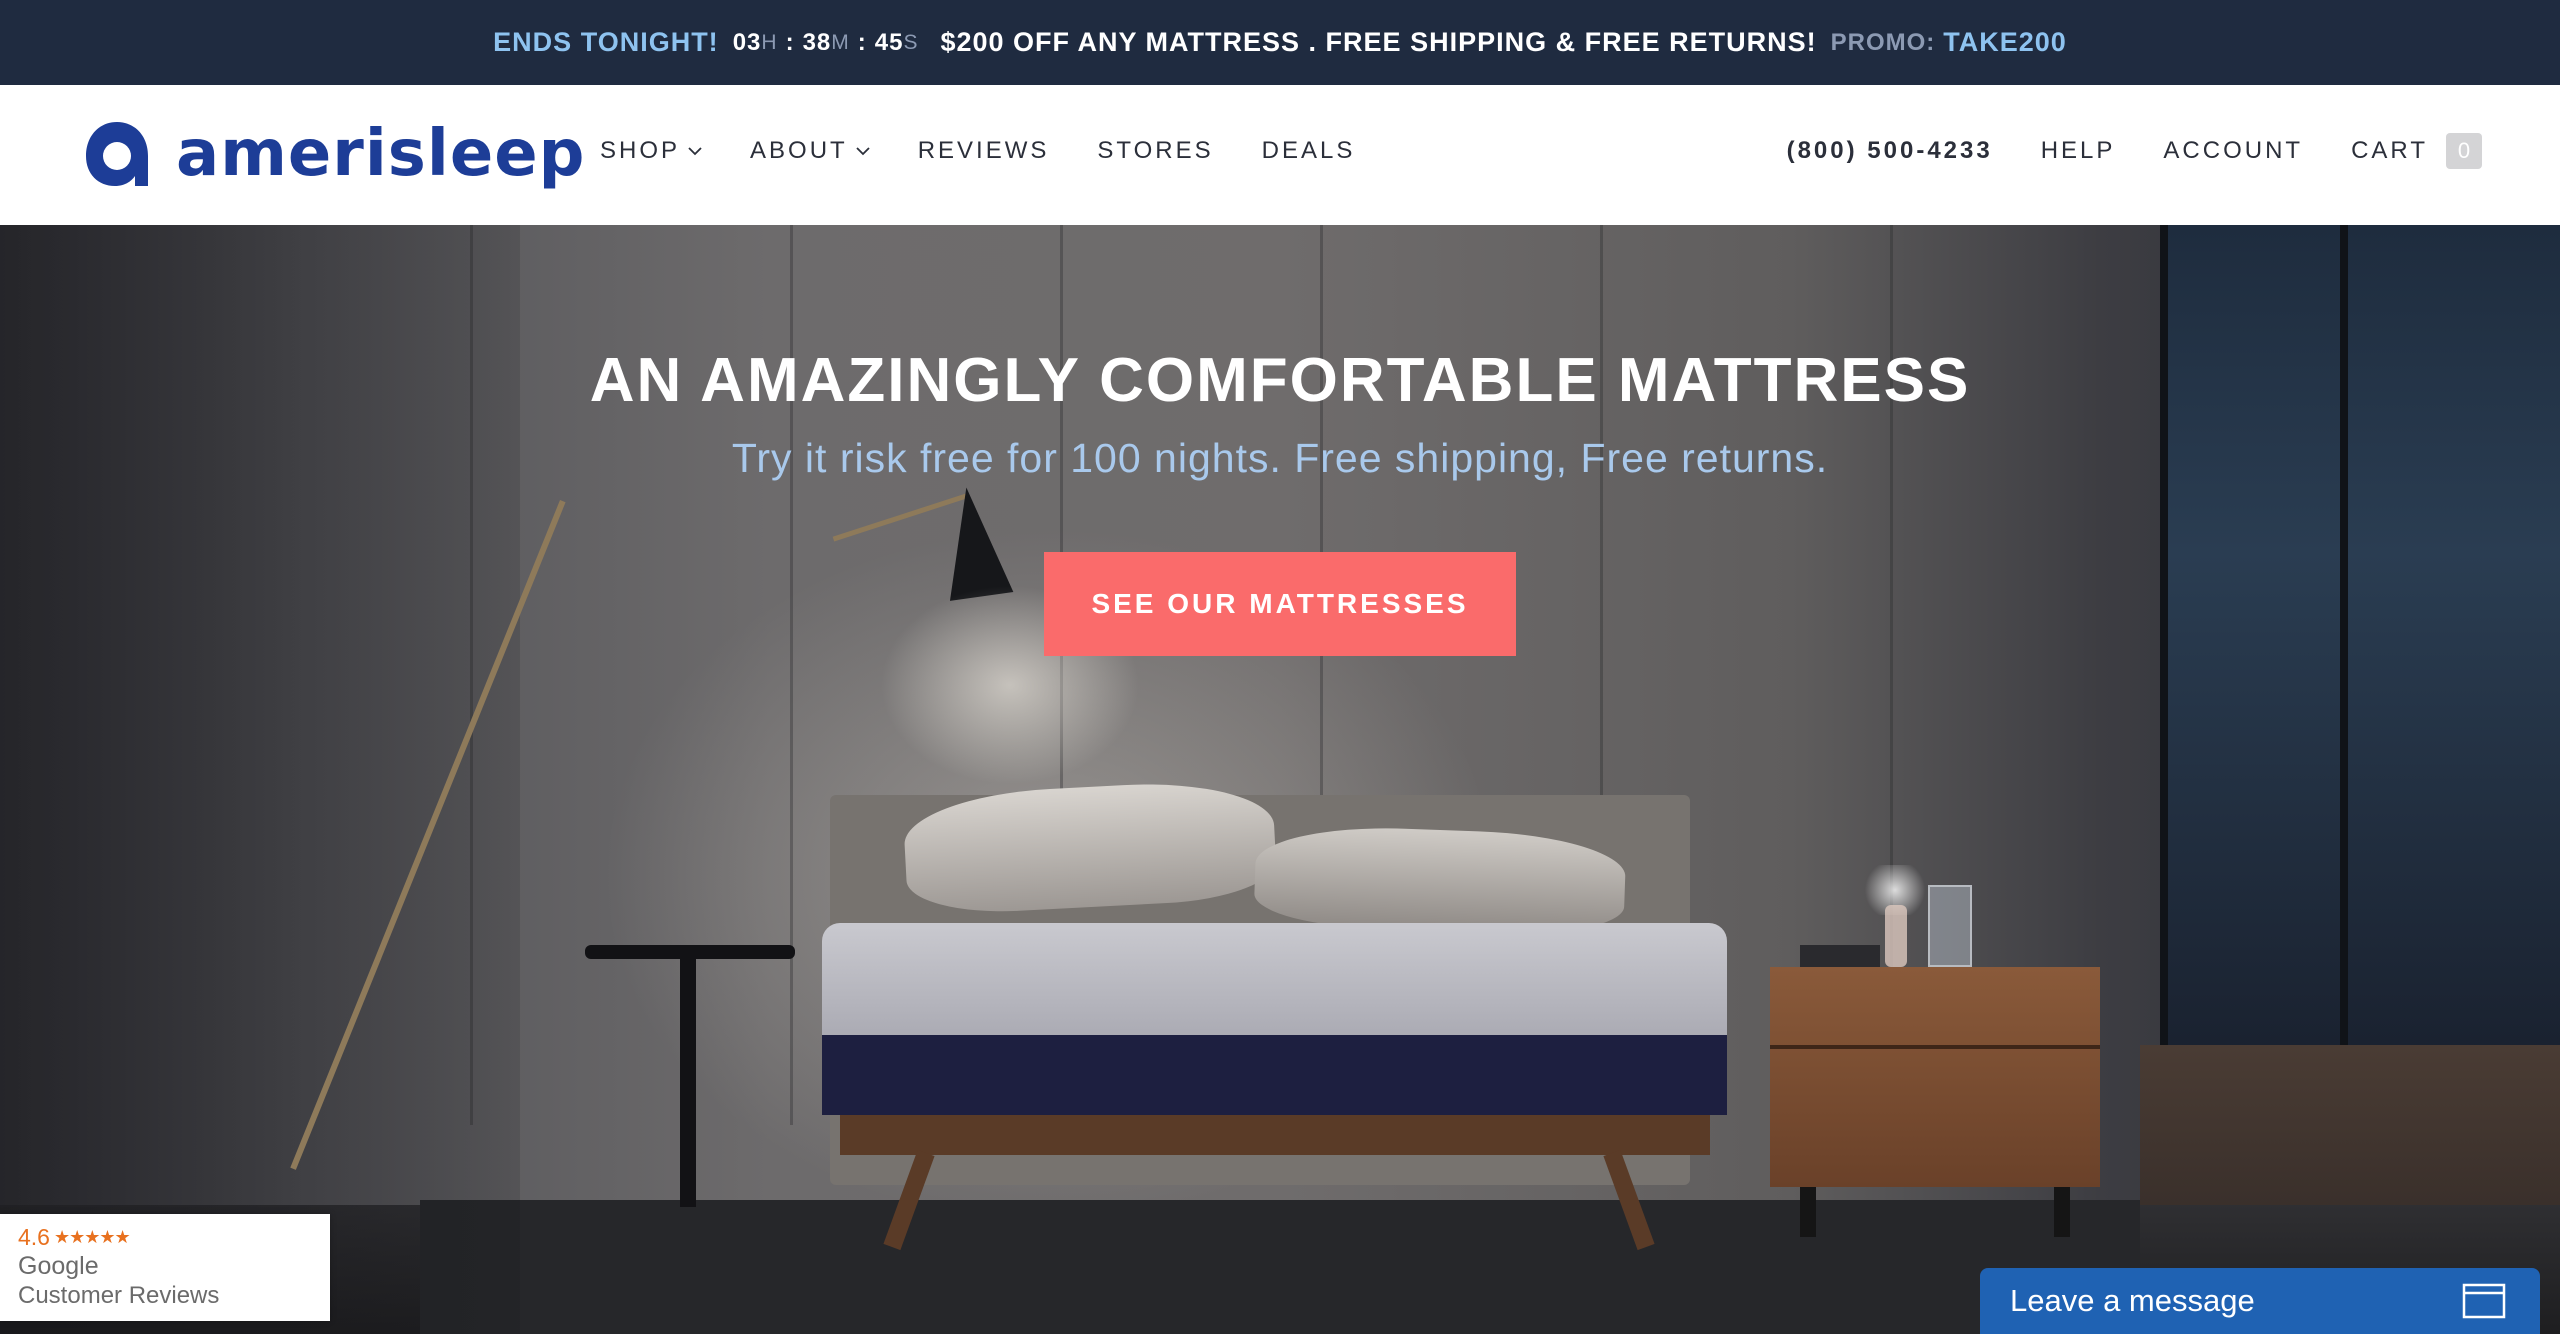 This screenshot has width=2560, height=1334. Describe the element at coordinates (1935, 1212) in the screenshot. I see `nightstand-legs` at that location.